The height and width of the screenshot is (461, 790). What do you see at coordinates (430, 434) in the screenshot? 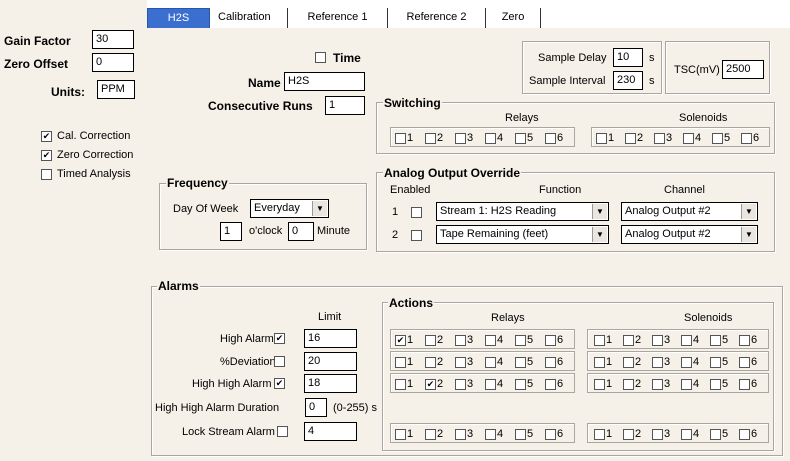
I see `lock-stream-relay-2-checkbox` at bounding box center [430, 434].